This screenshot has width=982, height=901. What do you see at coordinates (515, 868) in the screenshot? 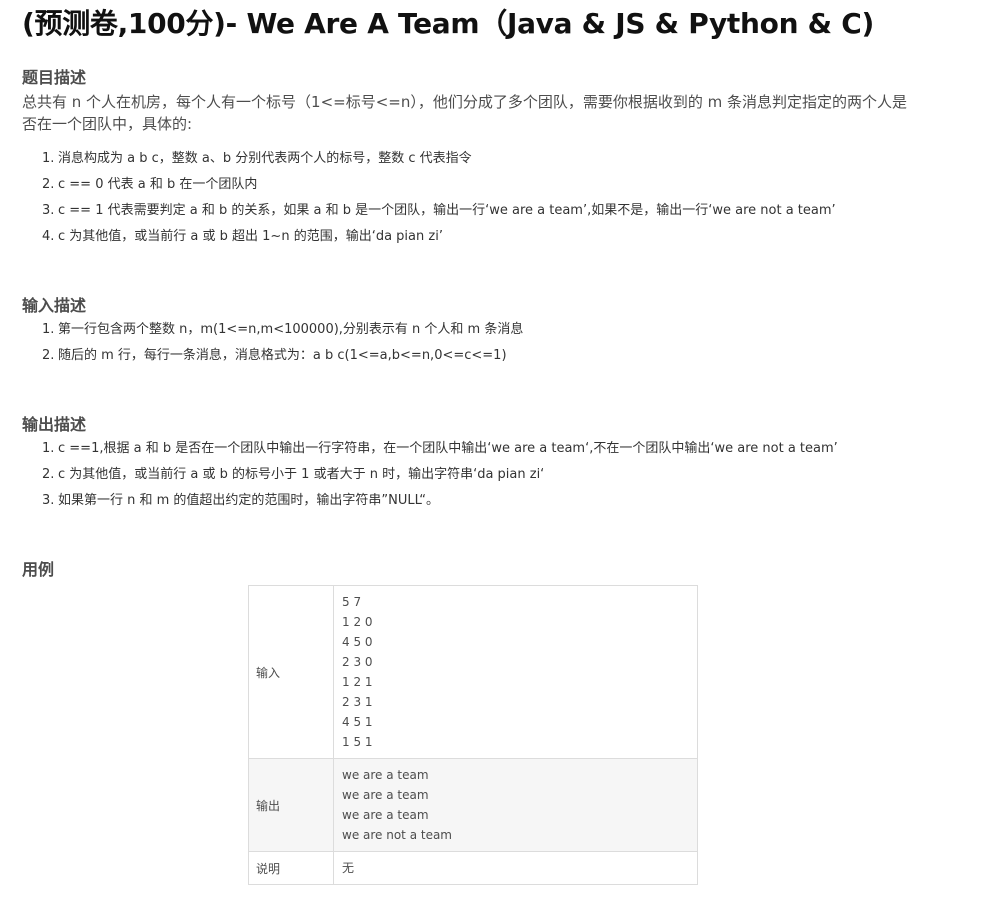
I see `note-value: 无` at bounding box center [515, 868].